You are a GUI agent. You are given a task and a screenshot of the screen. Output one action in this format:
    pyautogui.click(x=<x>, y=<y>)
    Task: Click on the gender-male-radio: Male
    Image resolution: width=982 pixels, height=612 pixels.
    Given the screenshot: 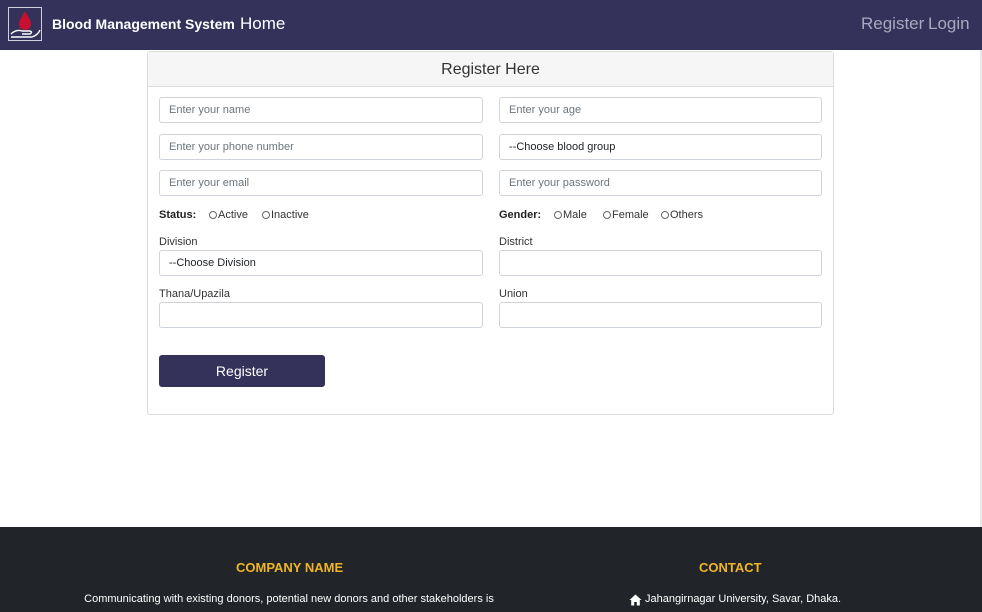 What is the action you would take?
    pyautogui.click(x=570, y=215)
    